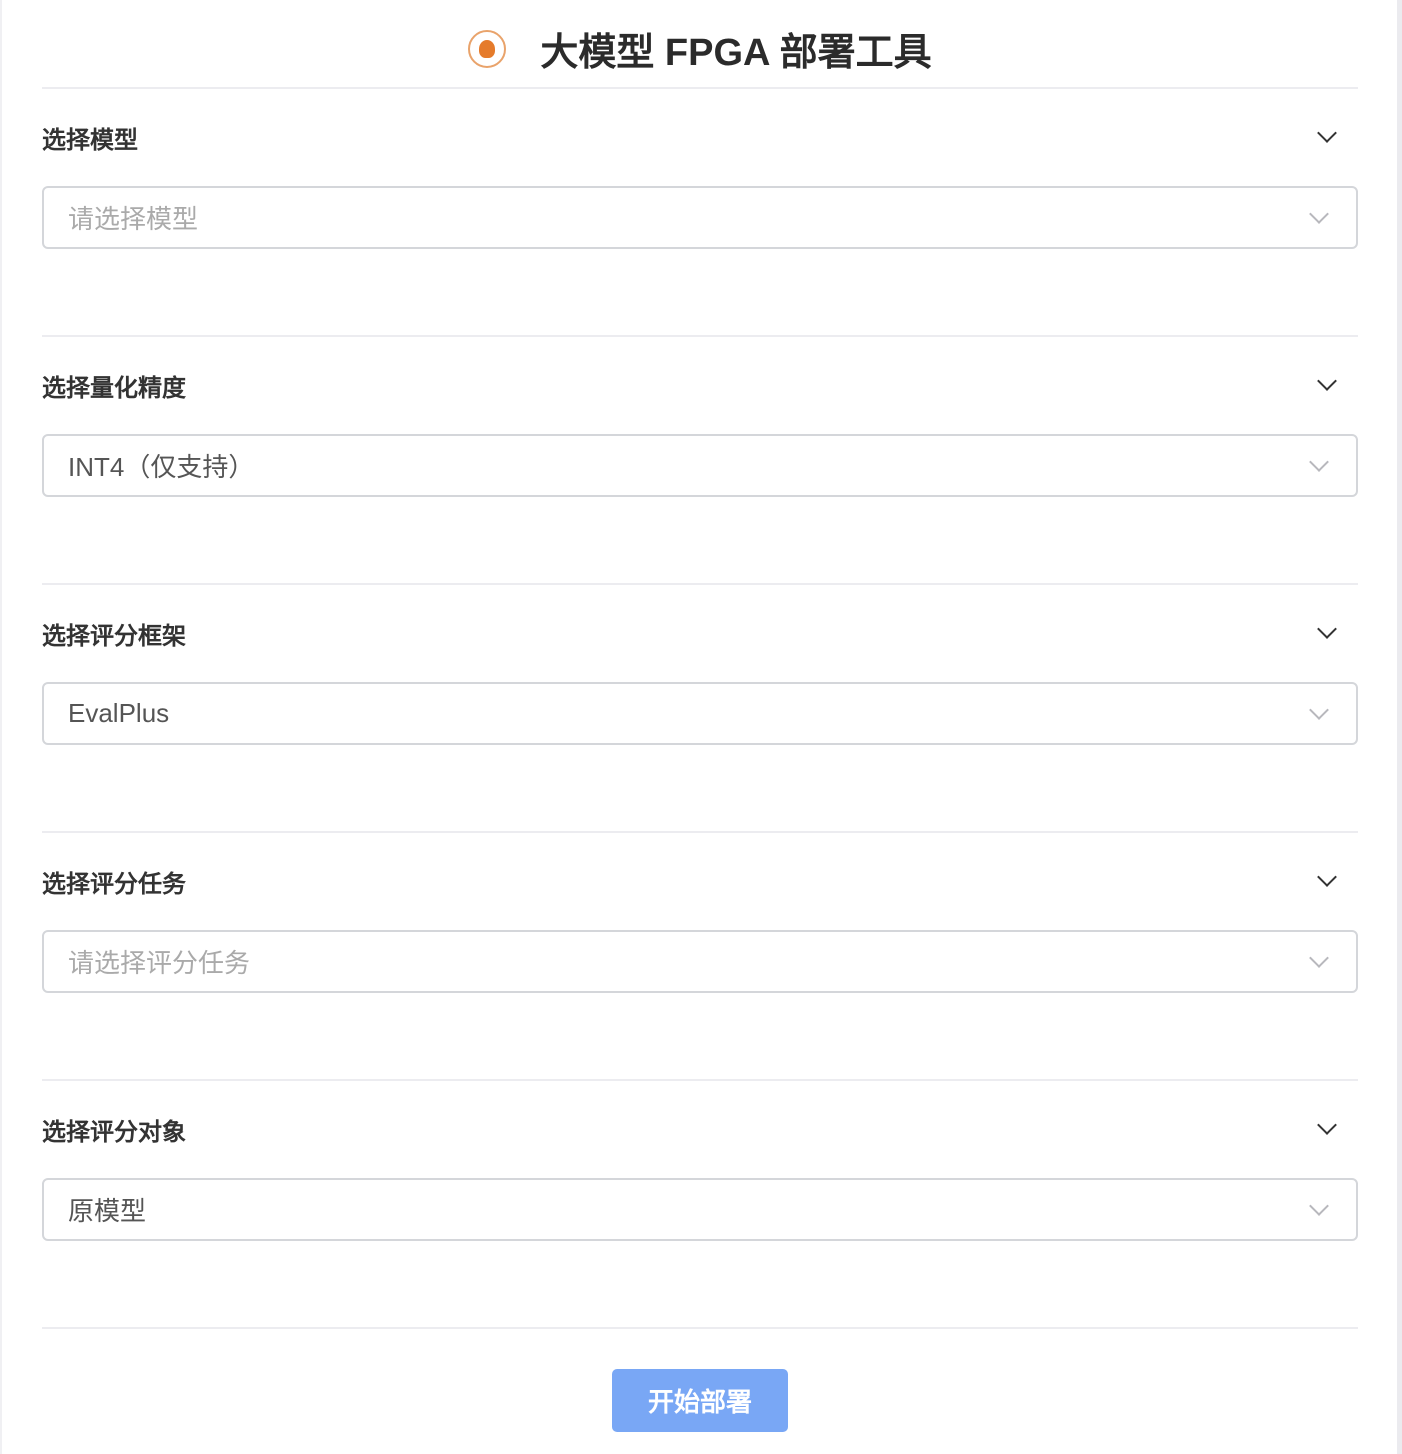  I want to click on logo-icon, so click(487, 48).